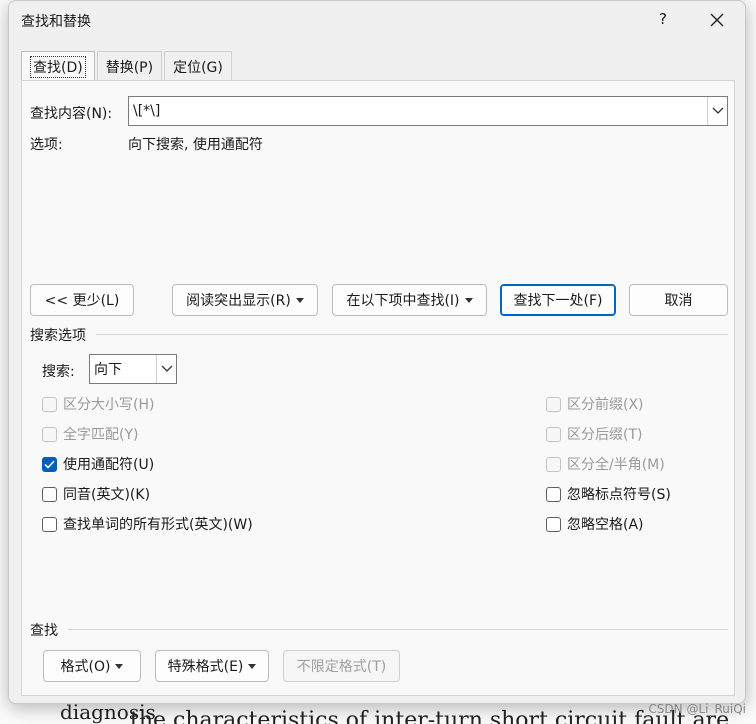 The height and width of the screenshot is (724, 756). Describe the element at coordinates (608, 494) in the screenshot. I see `ignore-punctuation-checkbox: 忽略标点符号(S)` at that location.